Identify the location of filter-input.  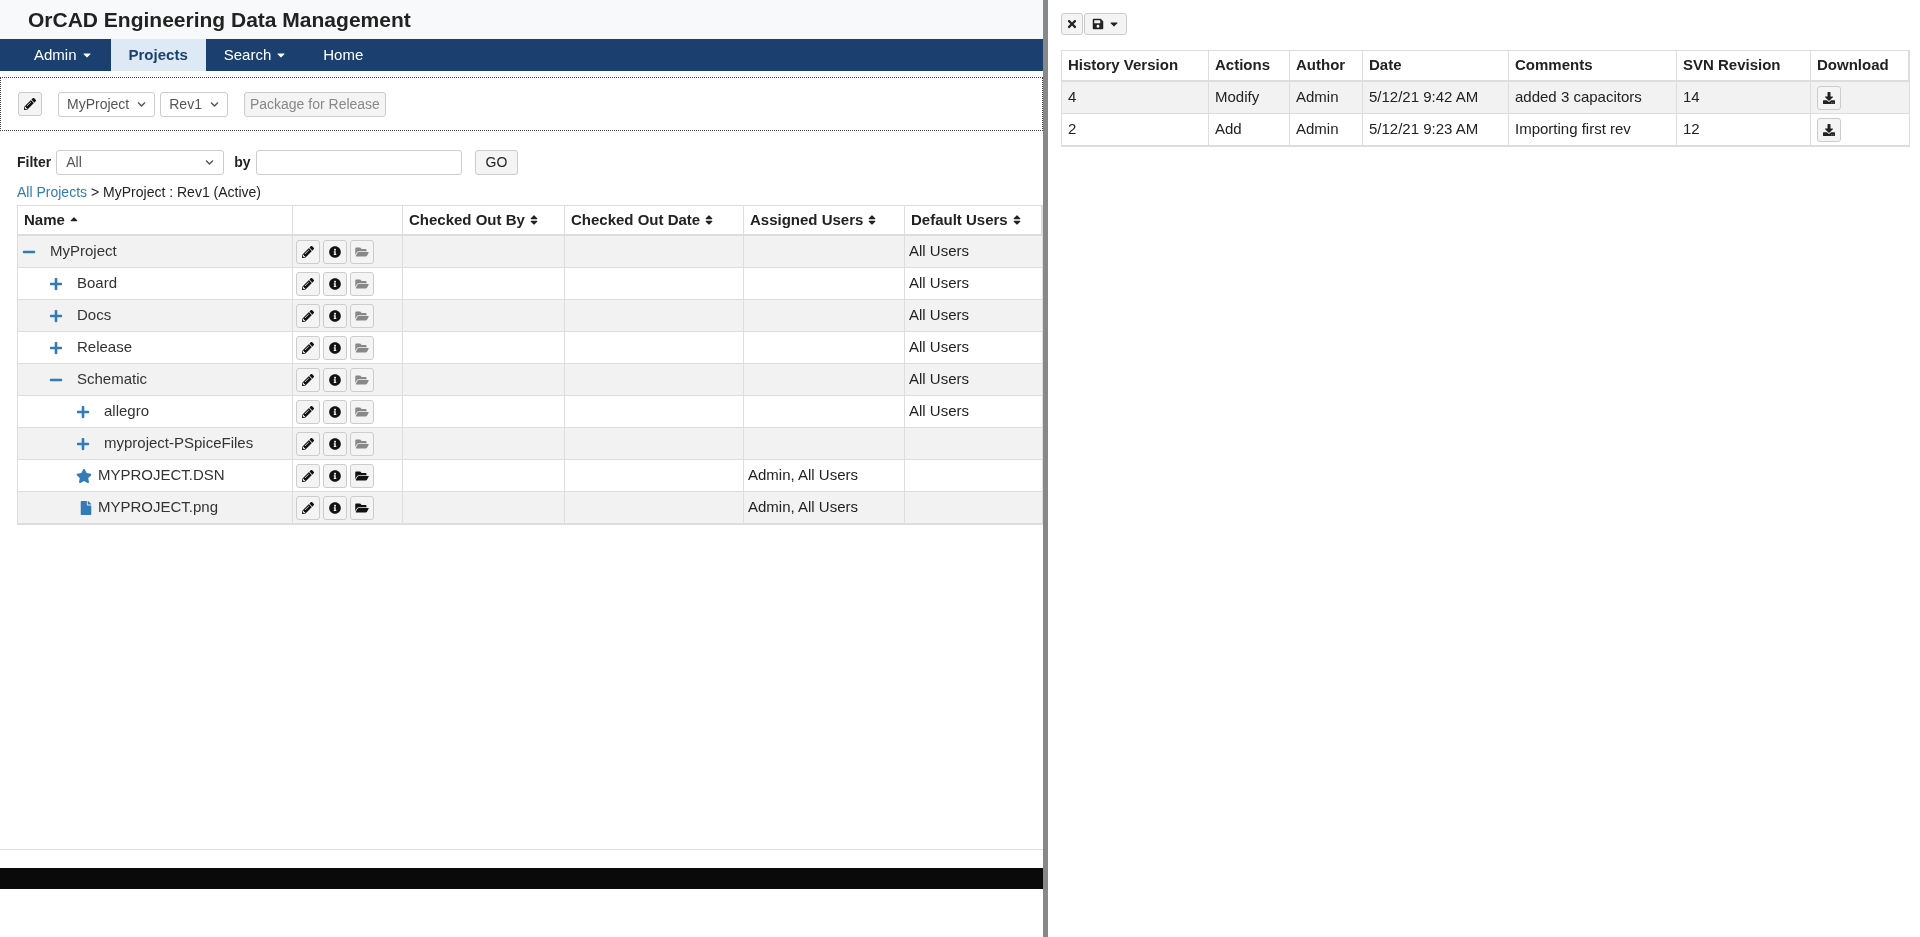
(358, 162).